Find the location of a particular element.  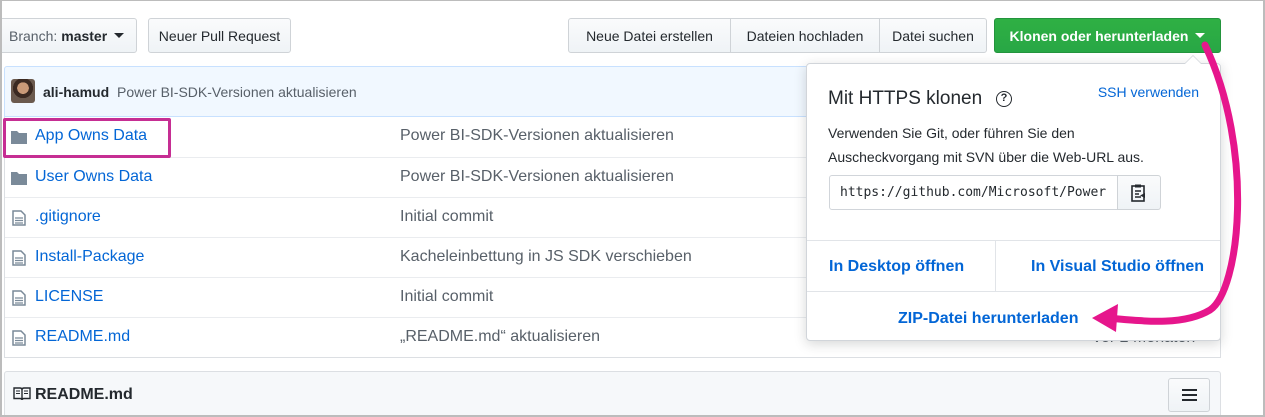

file-commit-message: Kacheleinbettung in JS SDK verschieben is located at coordinates (546, 257).